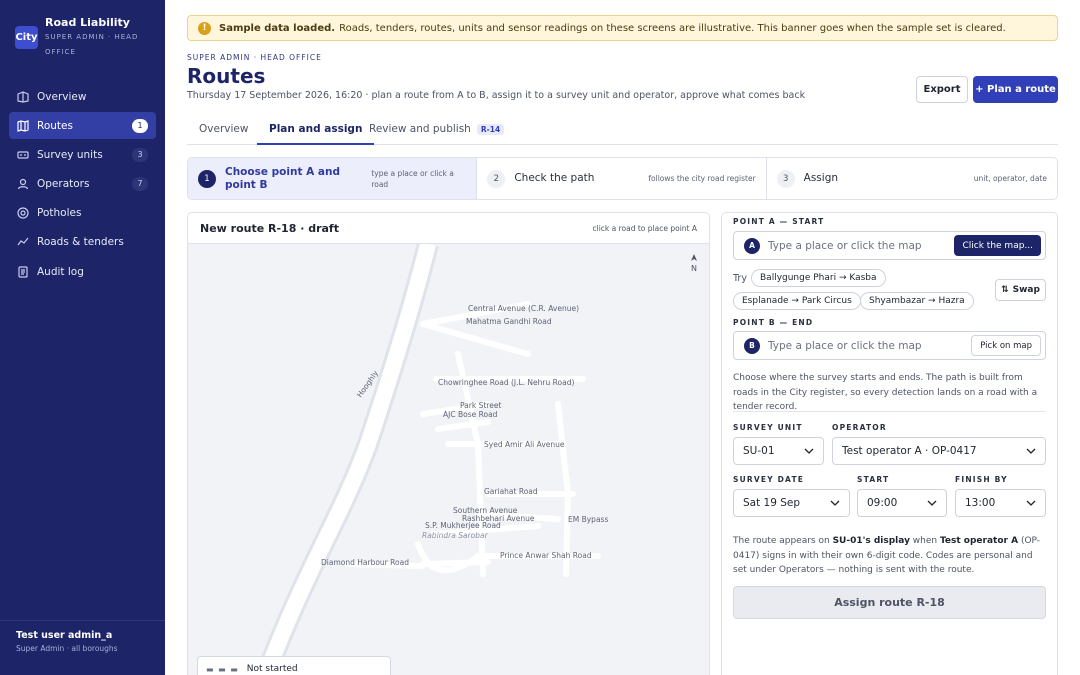 The height and width of the screenshot is (675, 1080). Describe the element at coordinates (26, 37) in the screenshot. I see `app-logo: City` at that location.